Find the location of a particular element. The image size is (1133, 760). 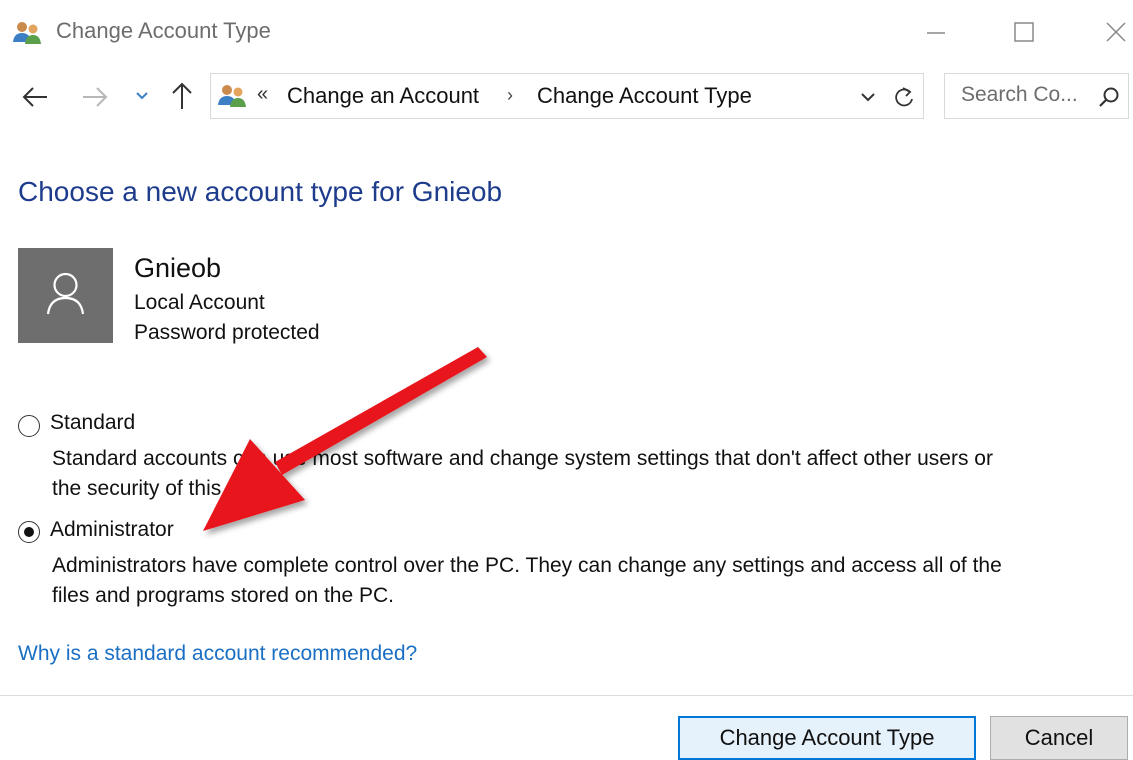

footer-divider is located at coordinates (566, 695).